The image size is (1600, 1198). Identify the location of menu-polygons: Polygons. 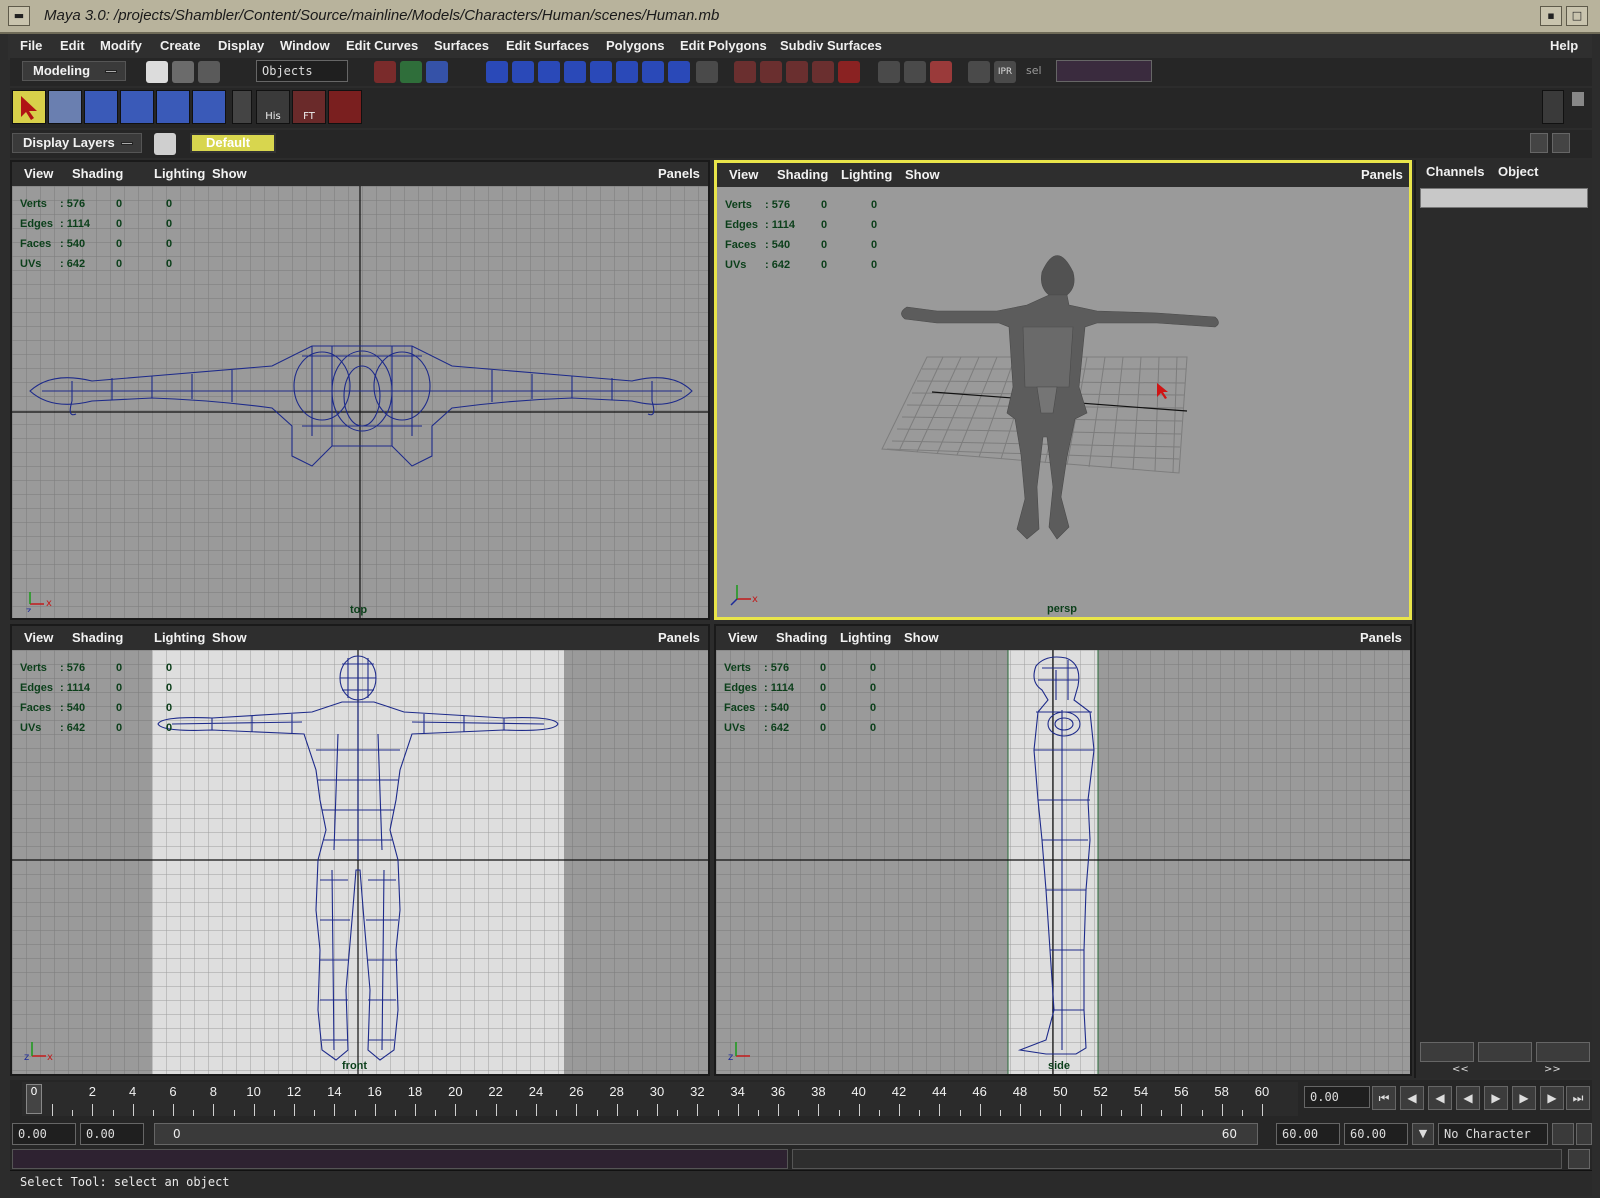
(635, 45).